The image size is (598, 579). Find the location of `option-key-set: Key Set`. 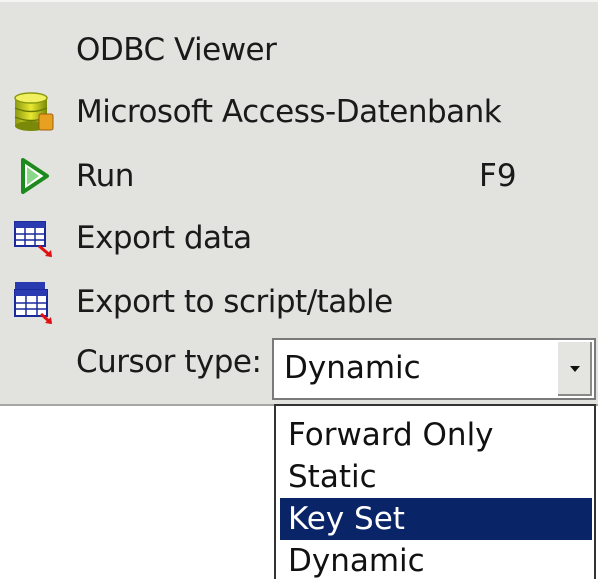

option-key-set: Key Set is located at coordinates (436, 519).